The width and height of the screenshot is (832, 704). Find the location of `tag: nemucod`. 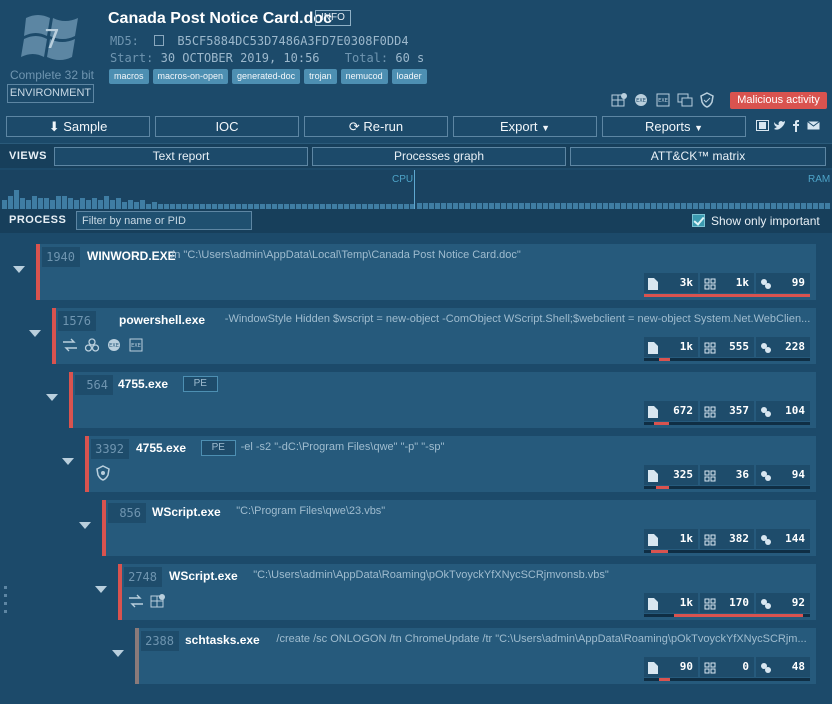

tag: nemucod is located at coordinates (364, 76).